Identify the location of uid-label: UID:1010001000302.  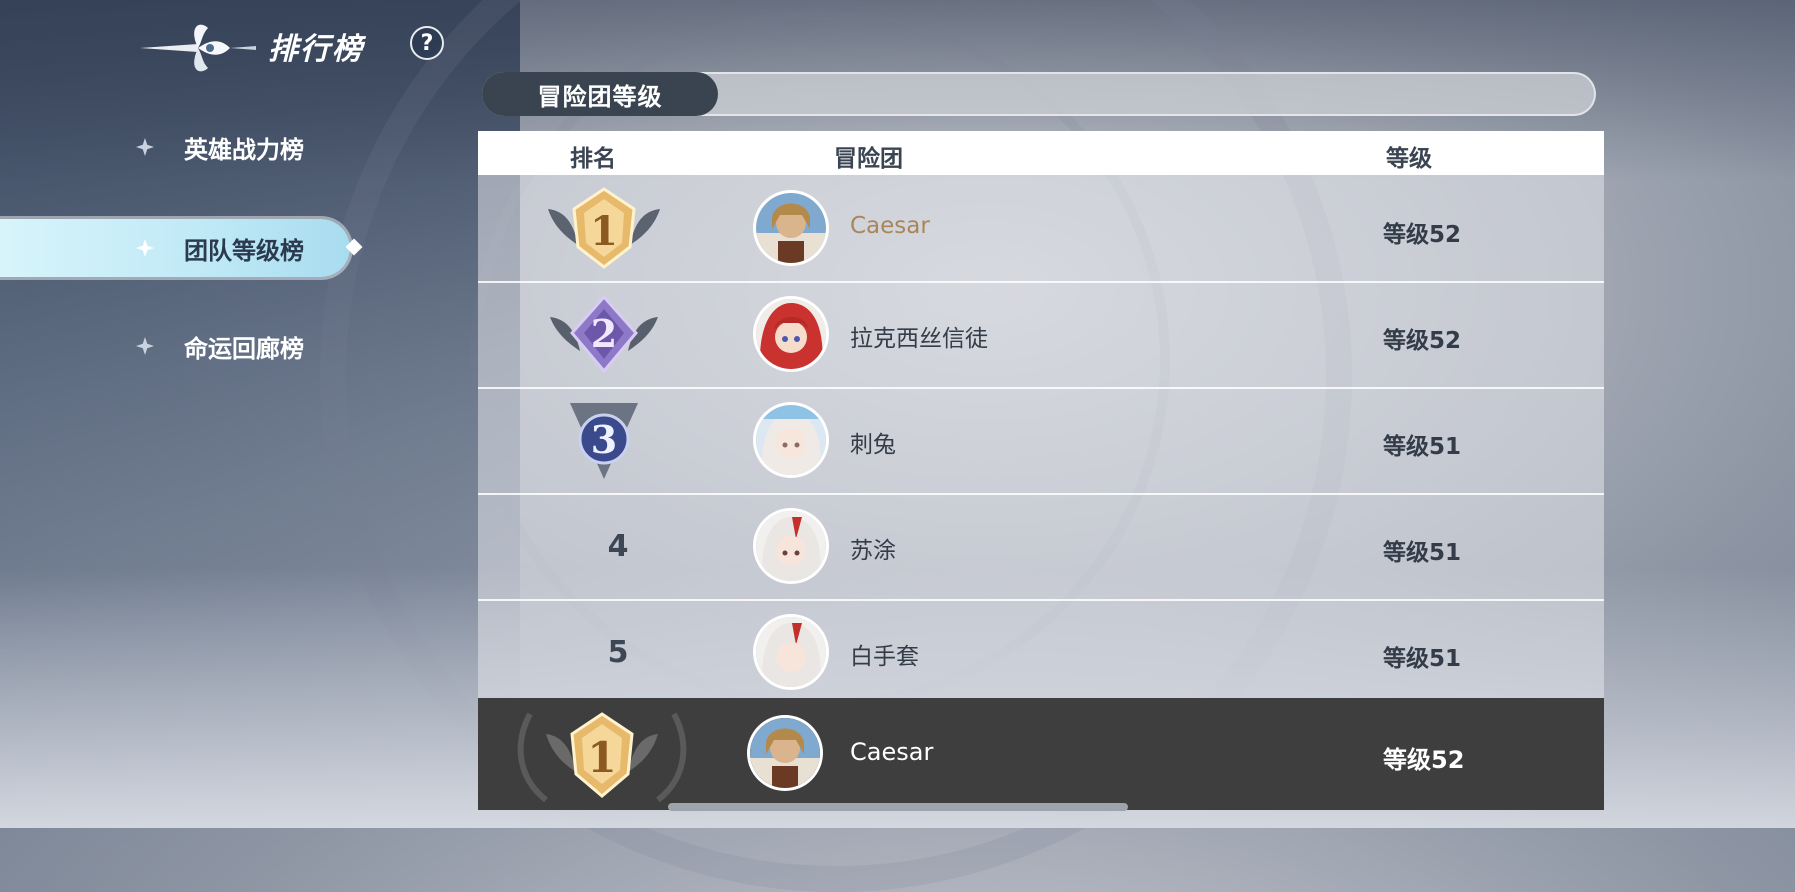
(1578, 818).